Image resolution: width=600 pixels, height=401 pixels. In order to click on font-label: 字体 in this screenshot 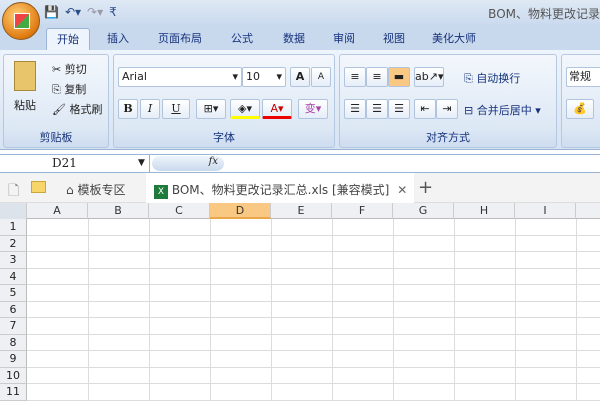, I will do `click(224, 137)`.